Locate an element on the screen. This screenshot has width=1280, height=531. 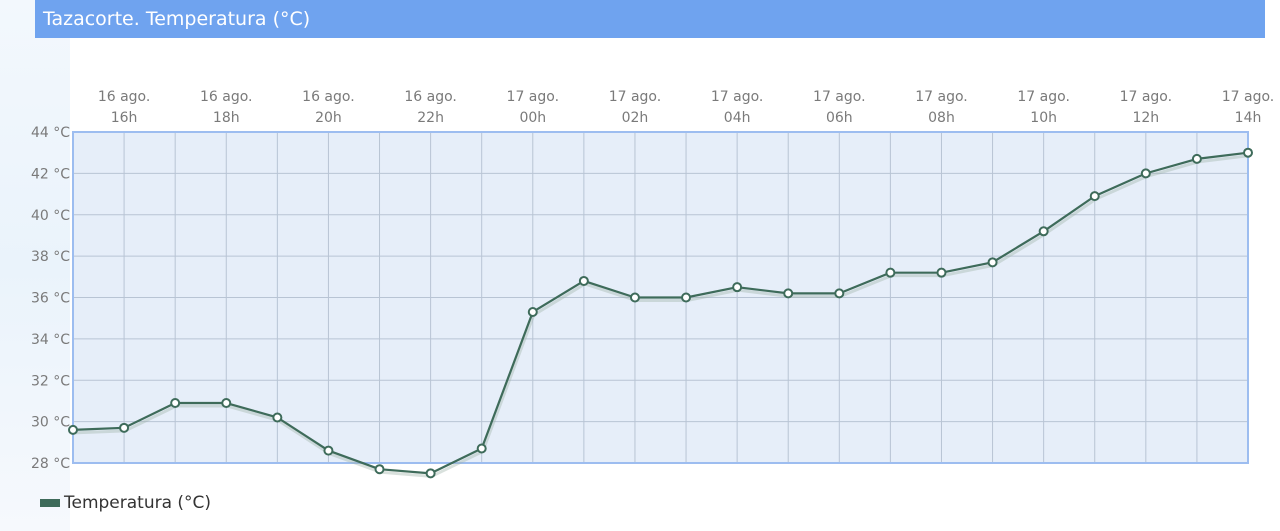
y-tick-label: 36 °C is located at coordinates (50, 299).